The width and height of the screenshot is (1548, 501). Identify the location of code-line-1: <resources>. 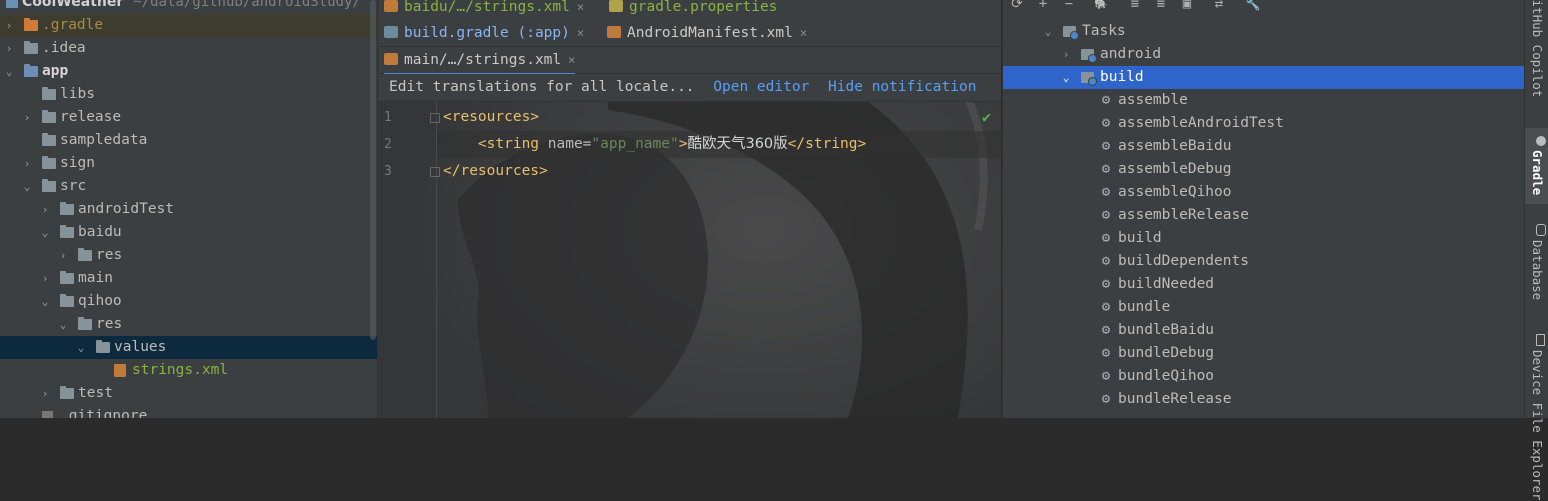
(491, 117).